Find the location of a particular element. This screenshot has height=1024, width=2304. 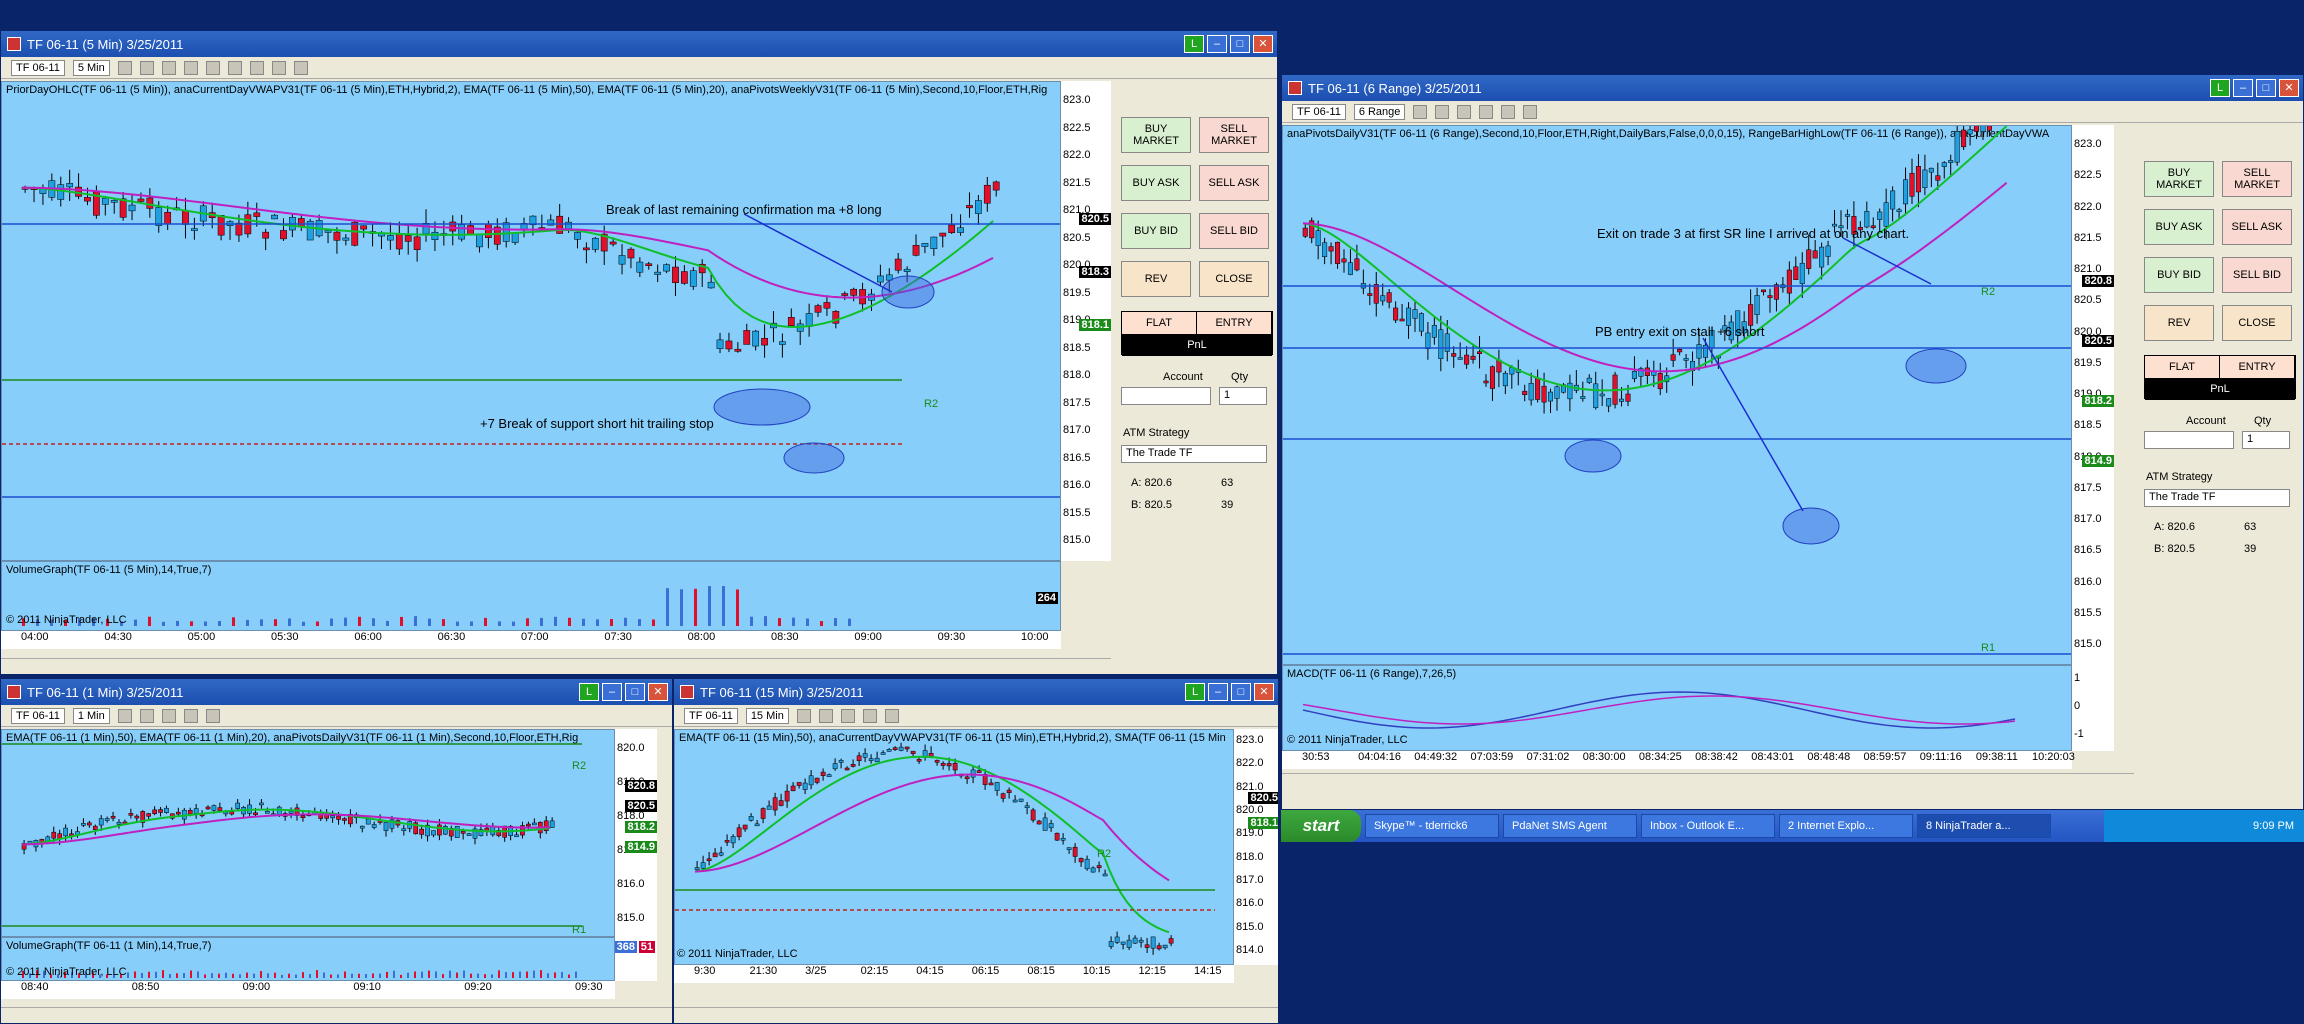

draw-icon is located at coordinates (169, 68).